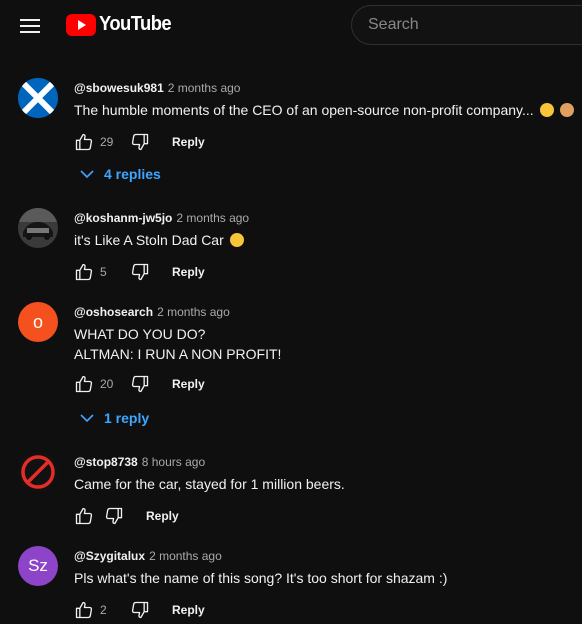  What do you see at coordinates (236, 240) in the screenshot?
I see `face-with-tears-of-joy-emoji-icon` at bounding box center [236, 240].